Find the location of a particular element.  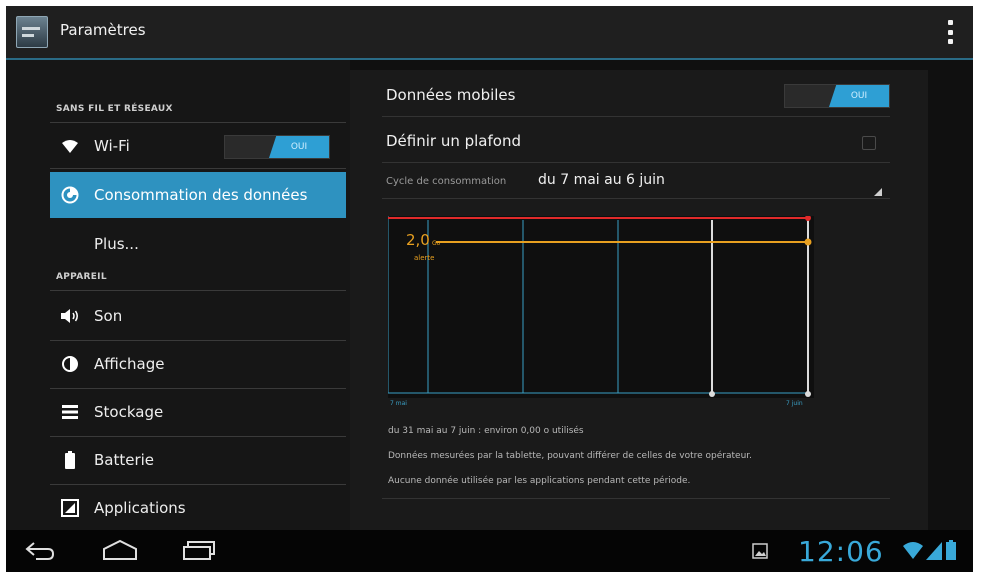

set-limit-checkbox is located at coordinates (869, 143).